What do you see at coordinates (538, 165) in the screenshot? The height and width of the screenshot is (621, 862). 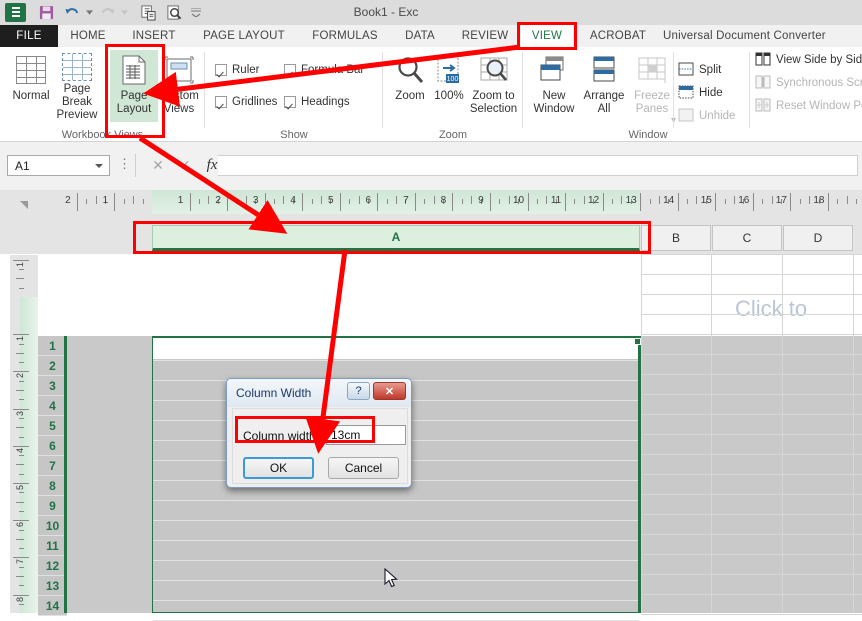 I see `formula-input` at bounding box center [538, 165].